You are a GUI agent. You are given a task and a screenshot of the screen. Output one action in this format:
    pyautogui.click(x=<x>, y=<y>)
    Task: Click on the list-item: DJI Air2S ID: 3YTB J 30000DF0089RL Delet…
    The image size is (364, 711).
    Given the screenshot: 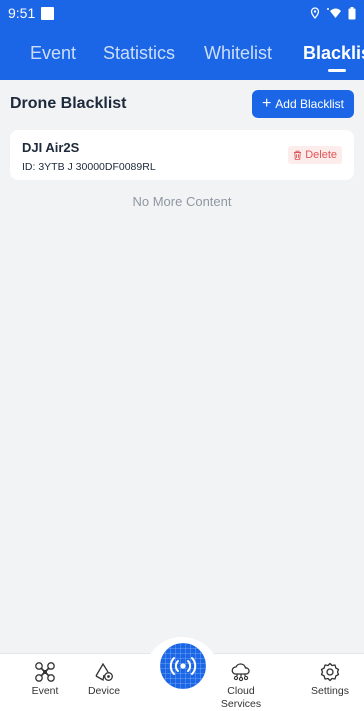 What is the action you would take?
    pyautogui.click(x=182, y=155)
    